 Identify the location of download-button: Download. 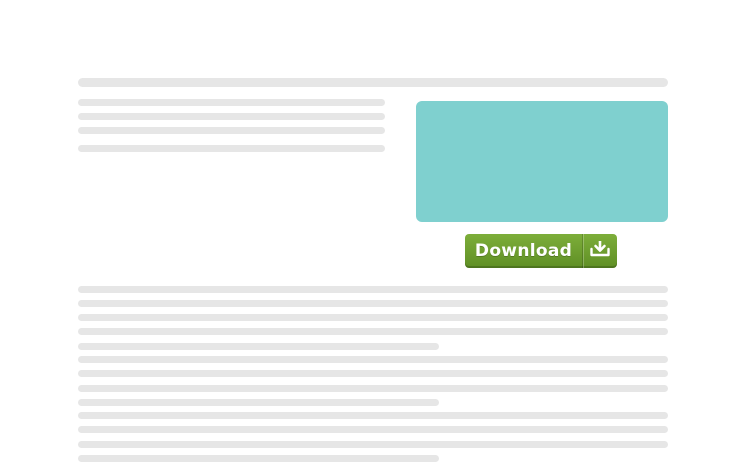
(541, 251).